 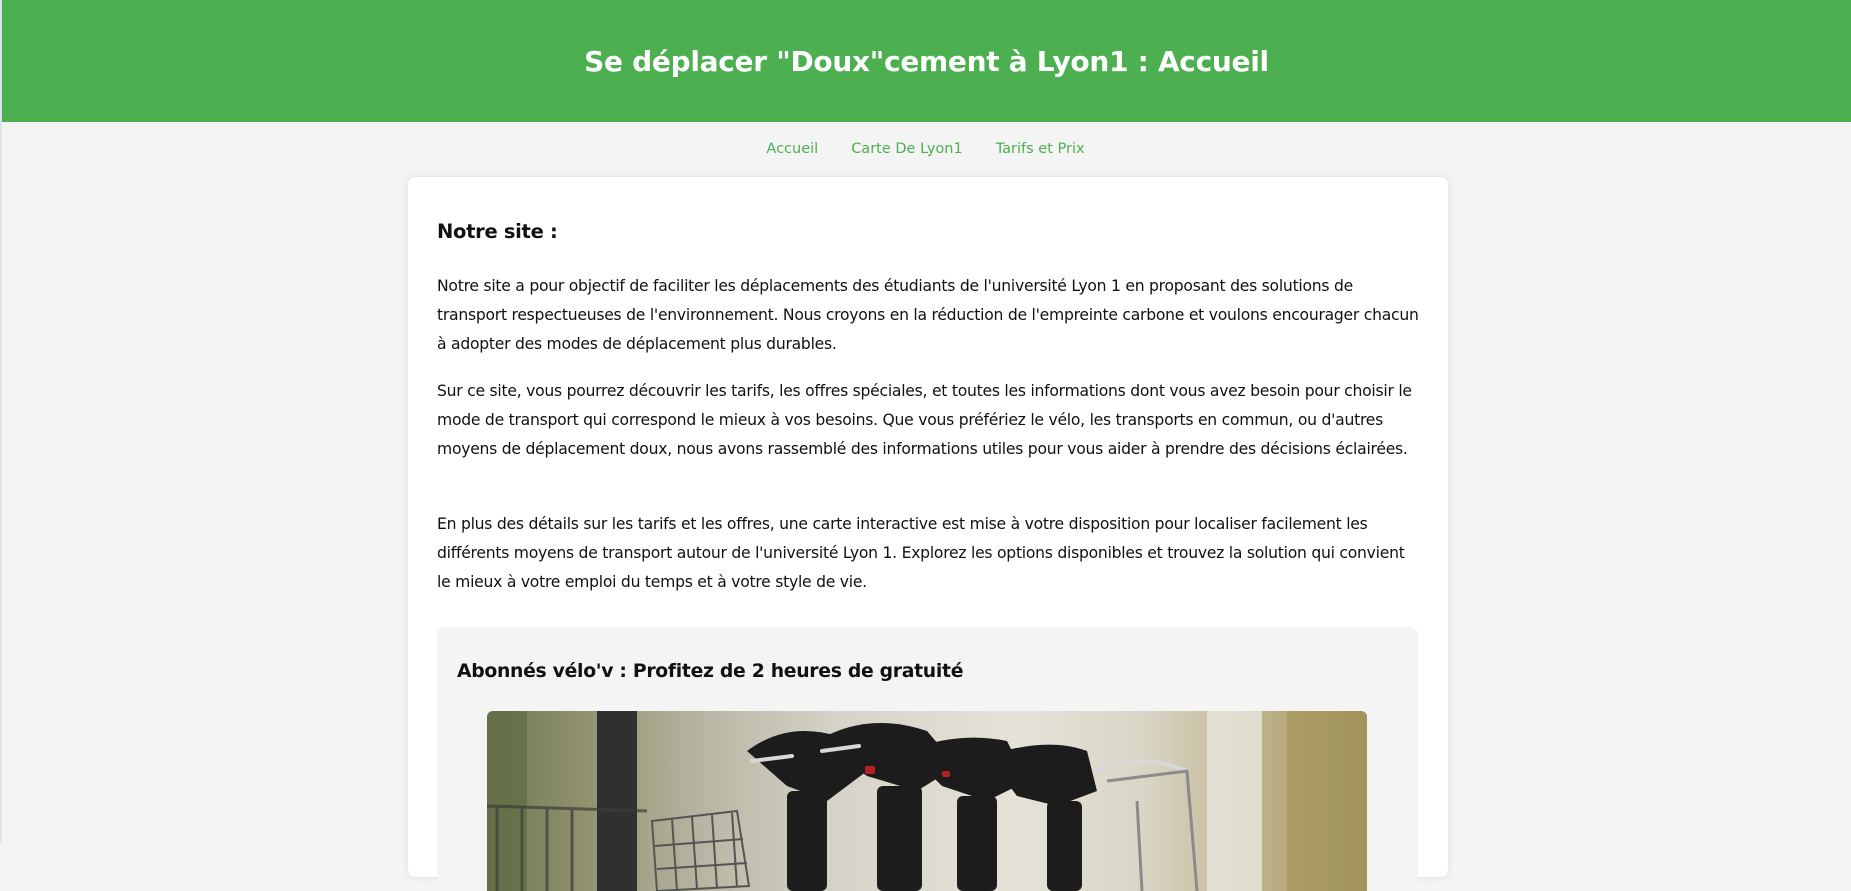 I want to click on bike-photo, so click(x=927, y=801).